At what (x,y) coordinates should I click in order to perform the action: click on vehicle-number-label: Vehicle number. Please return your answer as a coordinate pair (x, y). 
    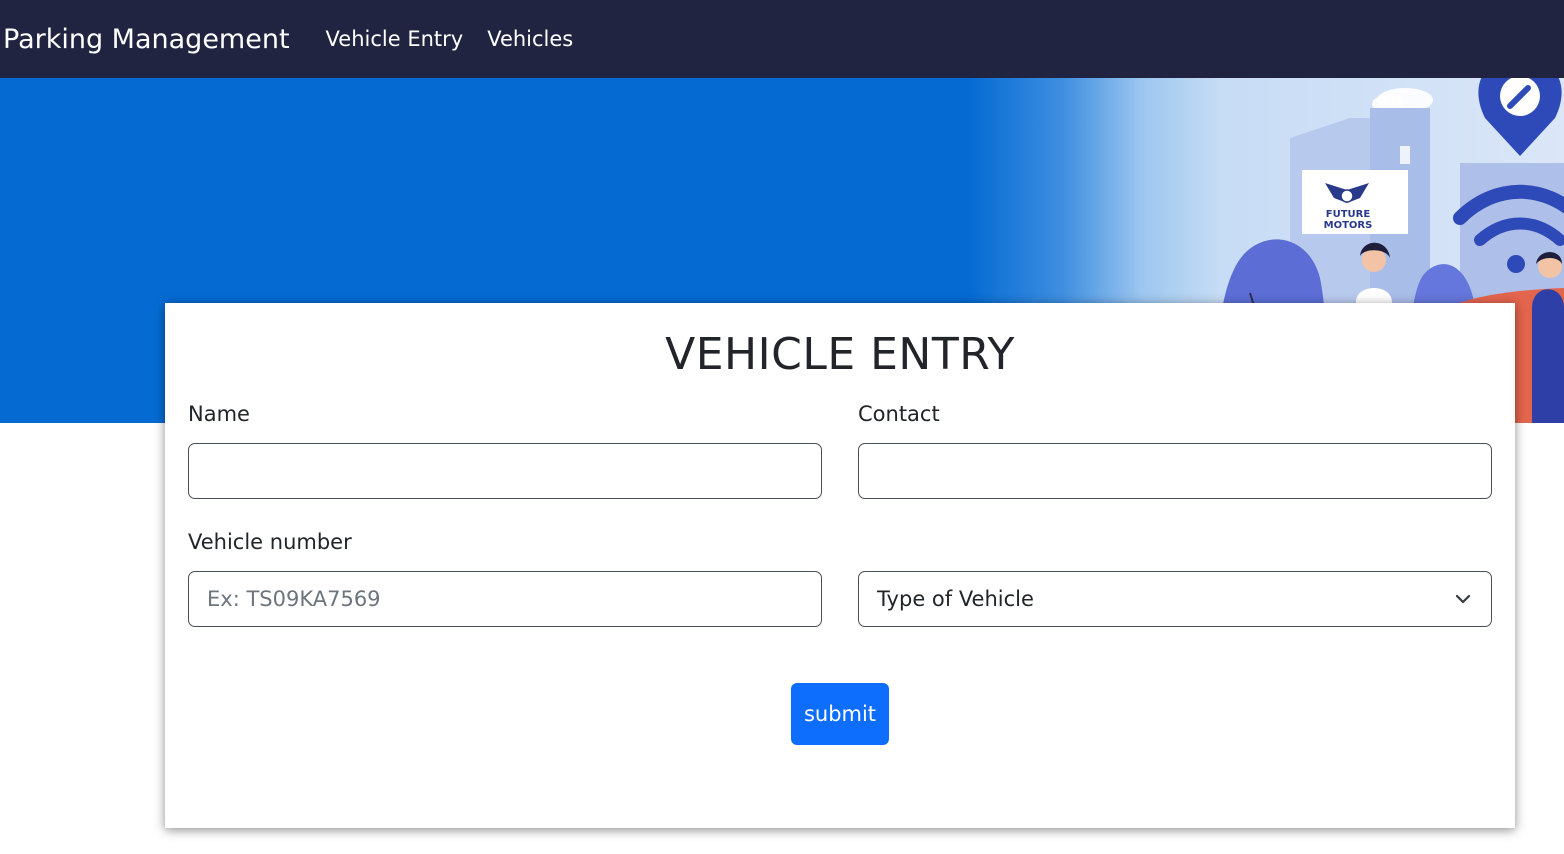
    Looking at the image, I should click on (270, 542).